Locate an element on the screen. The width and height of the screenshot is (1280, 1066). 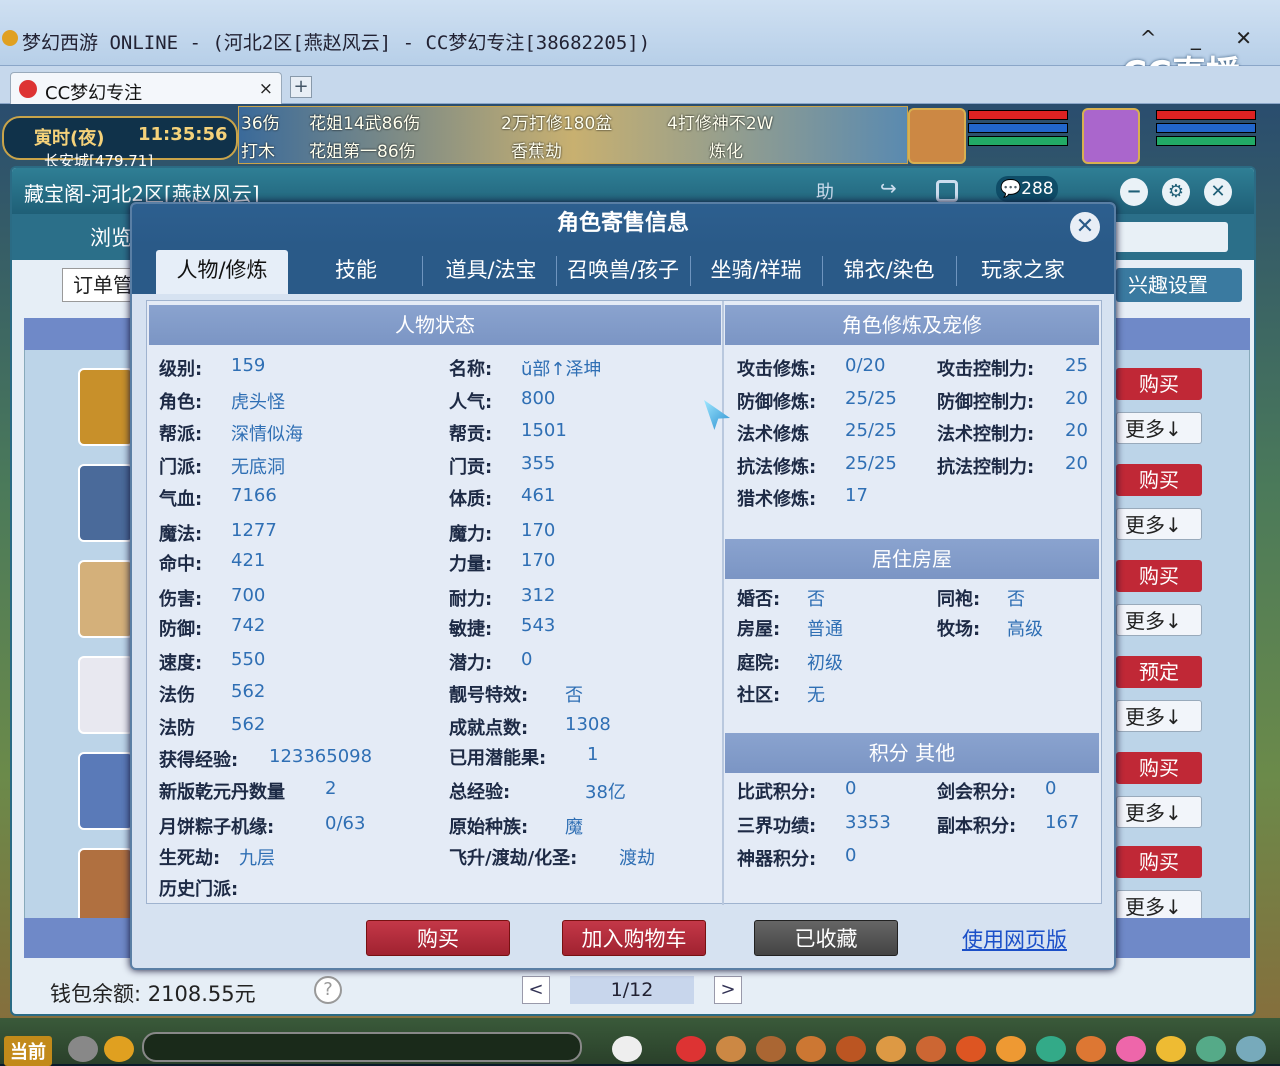
next-page-button: > is located at coordinates (728, 990).